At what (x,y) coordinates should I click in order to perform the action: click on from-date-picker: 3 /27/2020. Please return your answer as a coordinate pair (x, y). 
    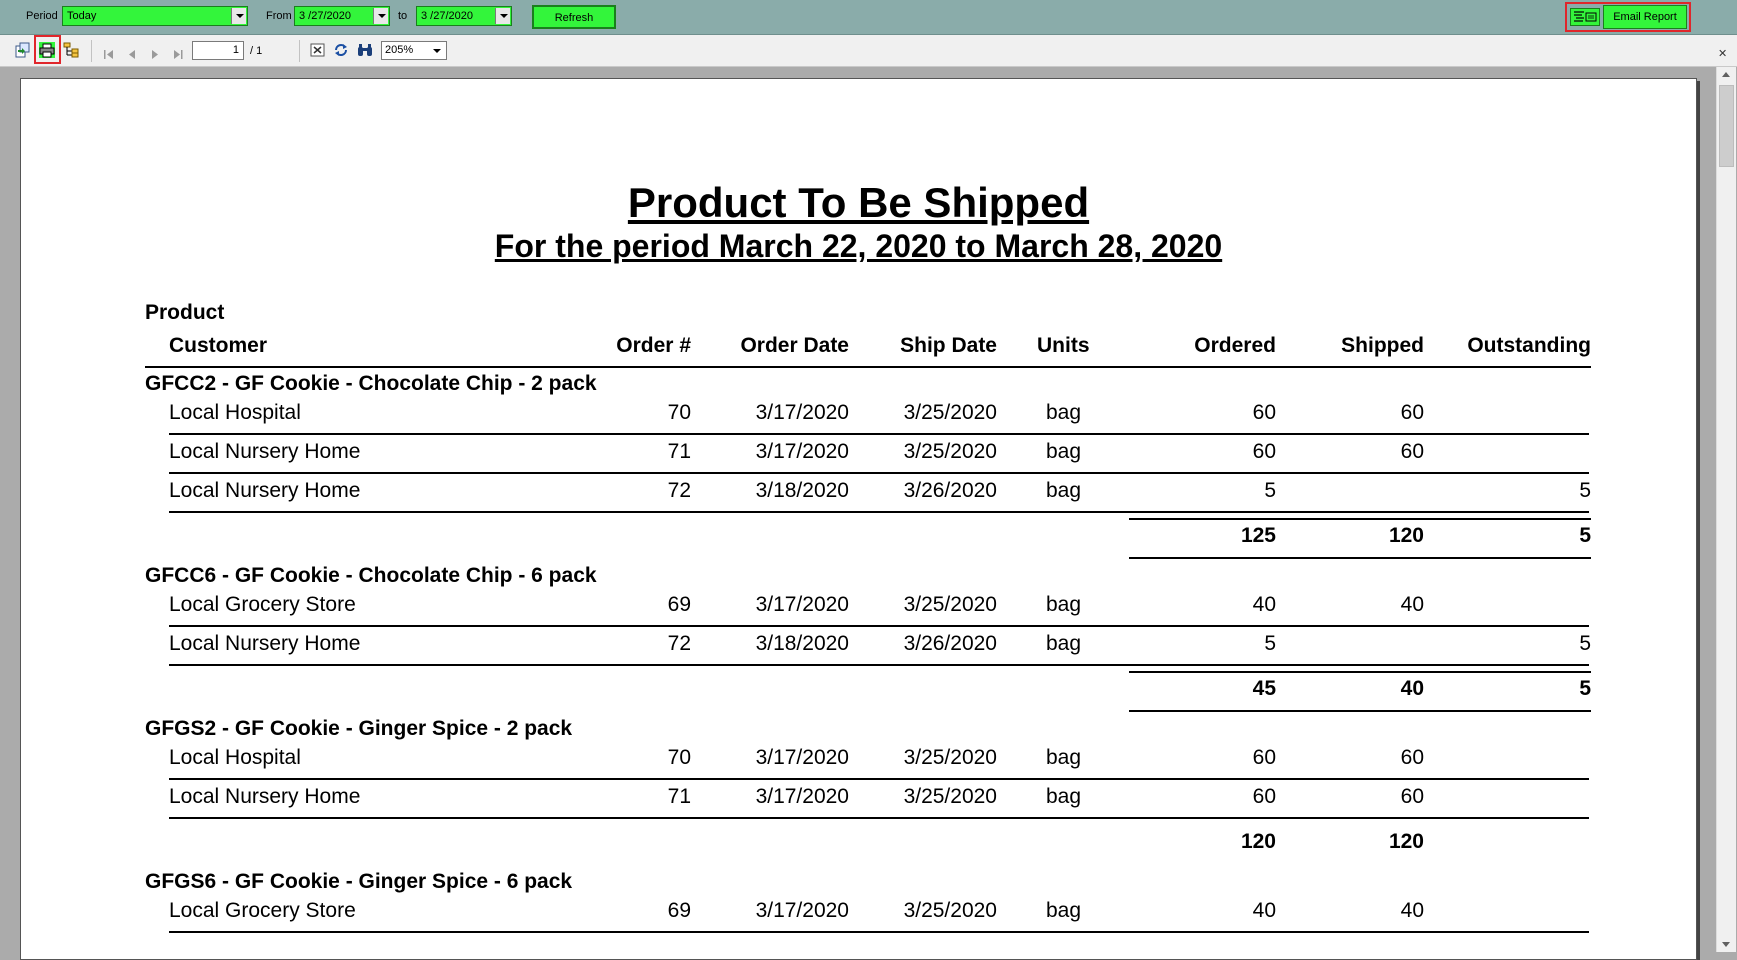
    Looking at the image, I should click on (342, 16).